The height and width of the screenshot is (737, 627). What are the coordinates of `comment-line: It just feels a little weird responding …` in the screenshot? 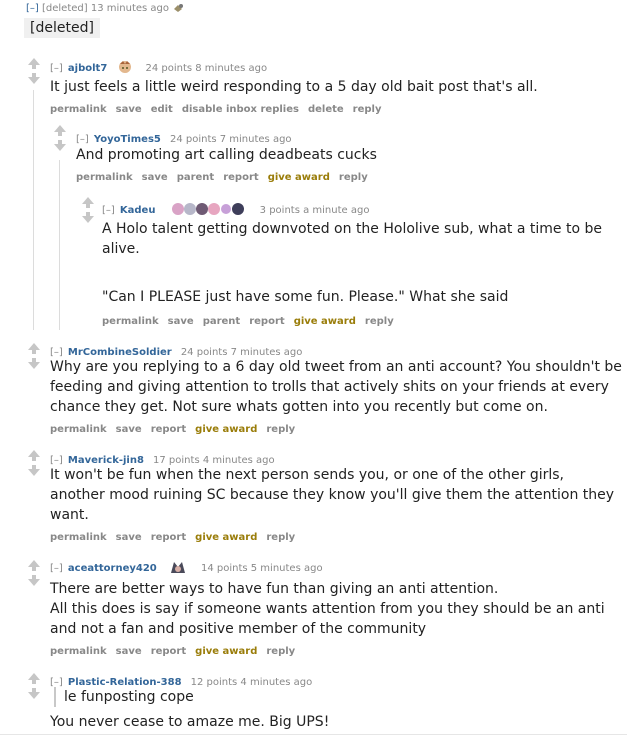 It's located at (294, 87).